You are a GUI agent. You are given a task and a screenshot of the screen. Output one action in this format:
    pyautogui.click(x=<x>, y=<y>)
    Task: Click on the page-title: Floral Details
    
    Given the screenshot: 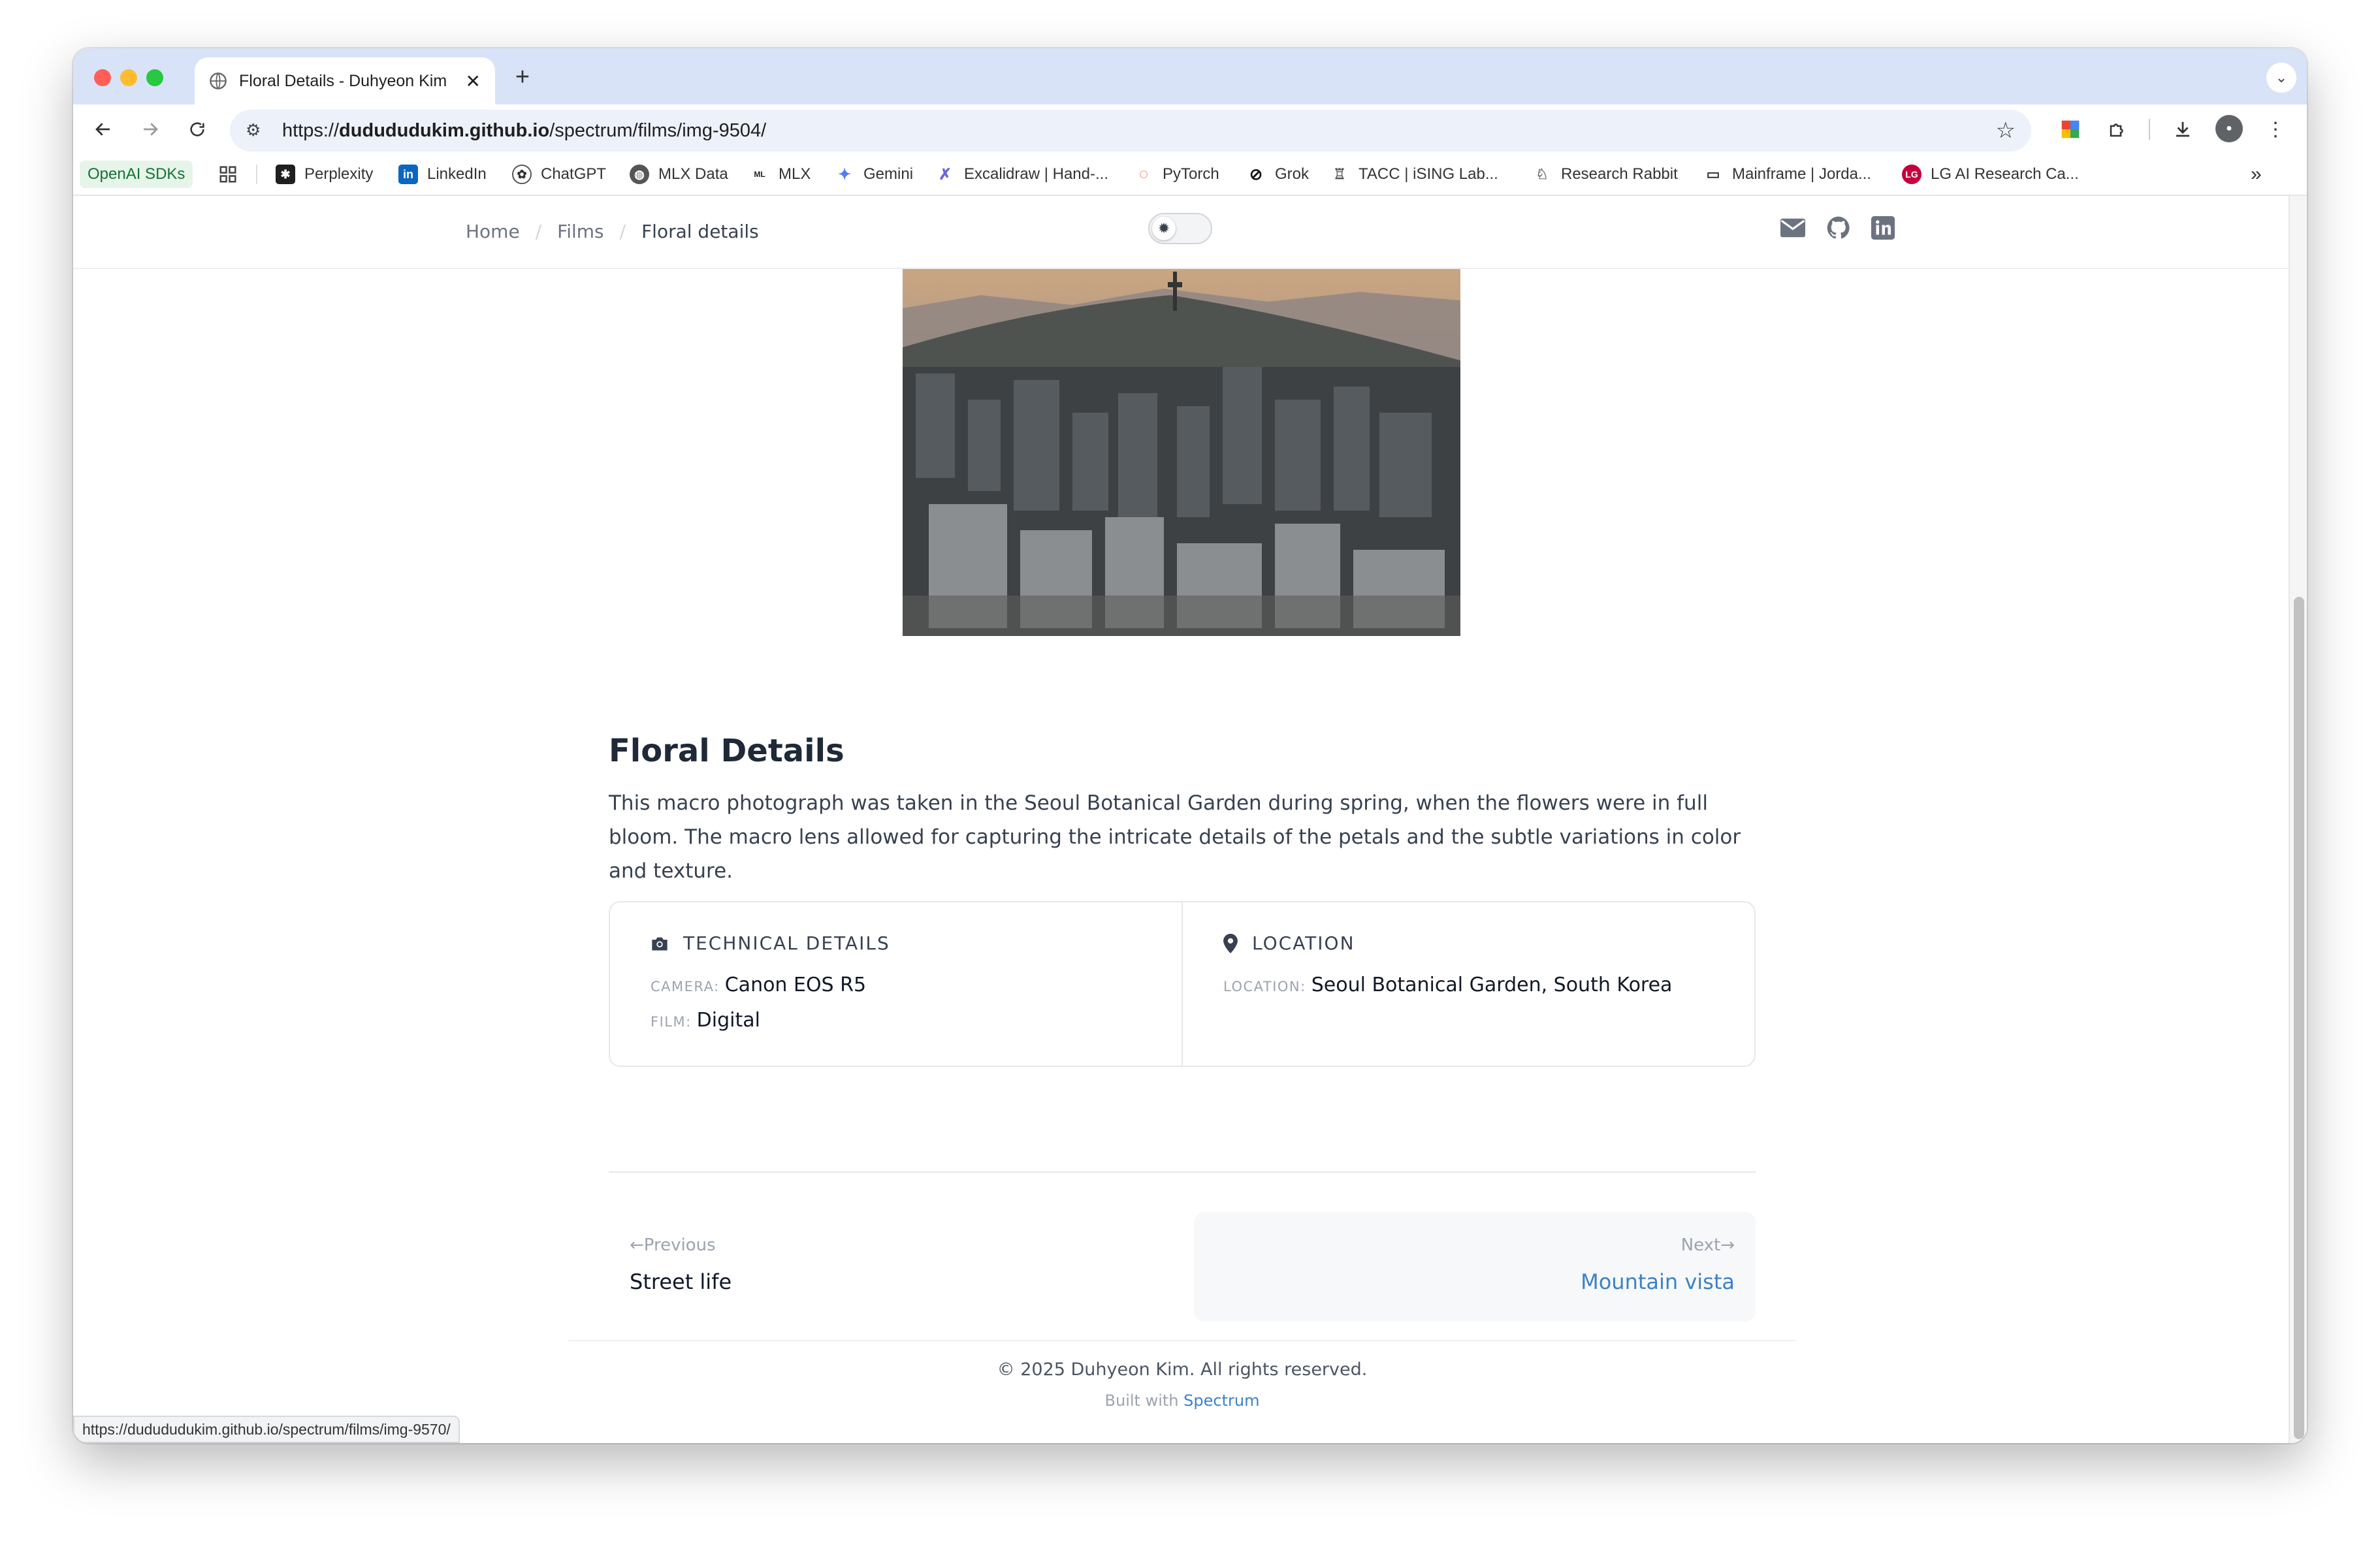 What is the action you would take?
    pyautogui.click(x=726, y=751)
    